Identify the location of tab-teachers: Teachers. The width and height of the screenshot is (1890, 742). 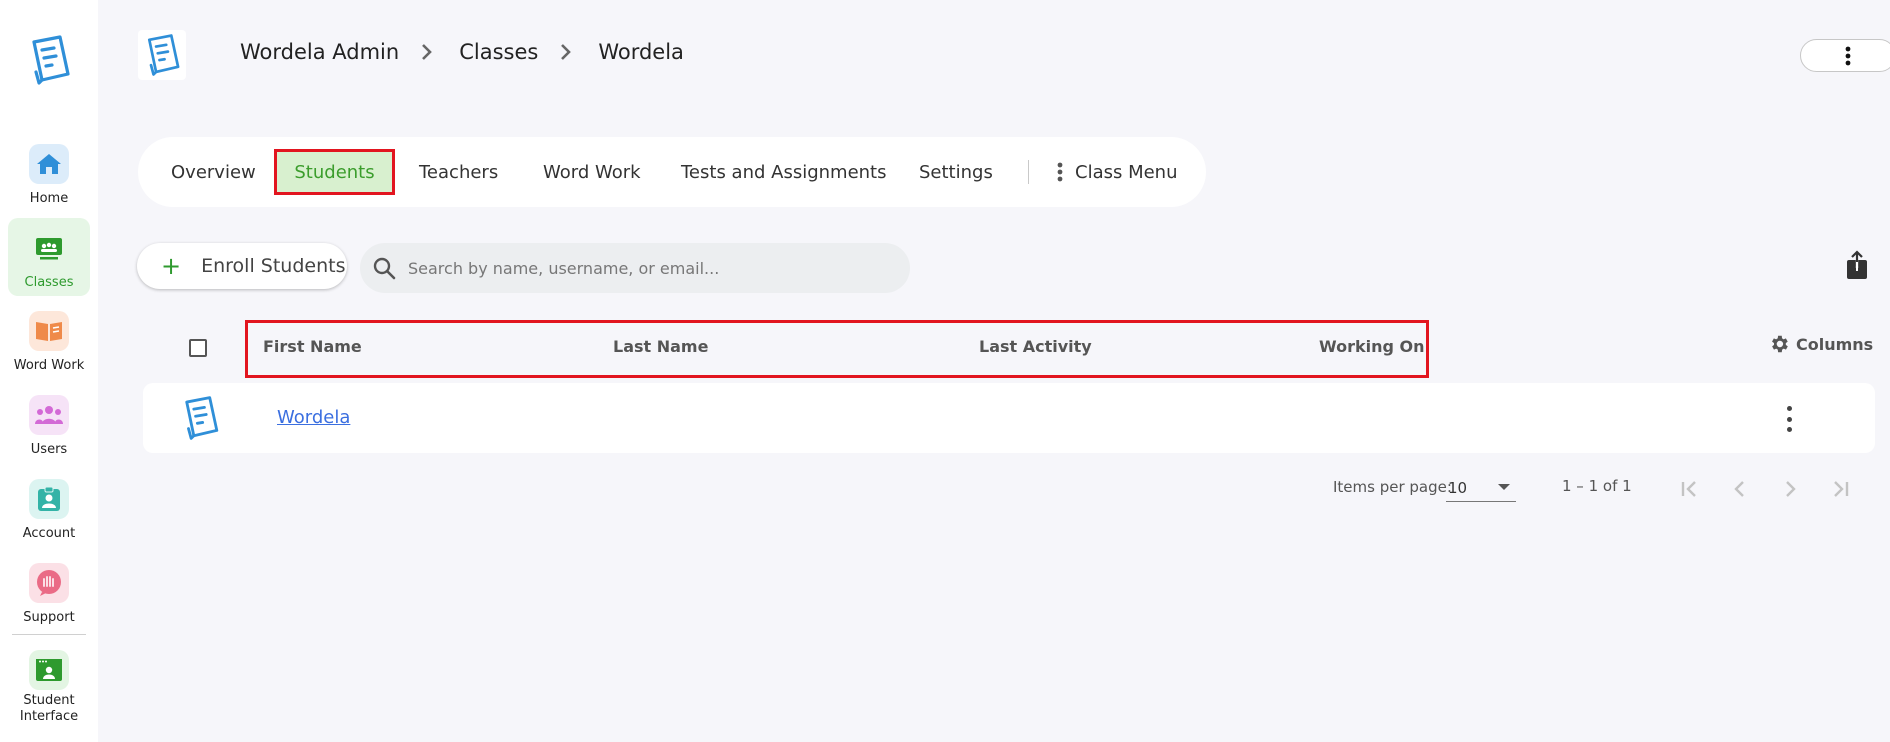
(458, 172).